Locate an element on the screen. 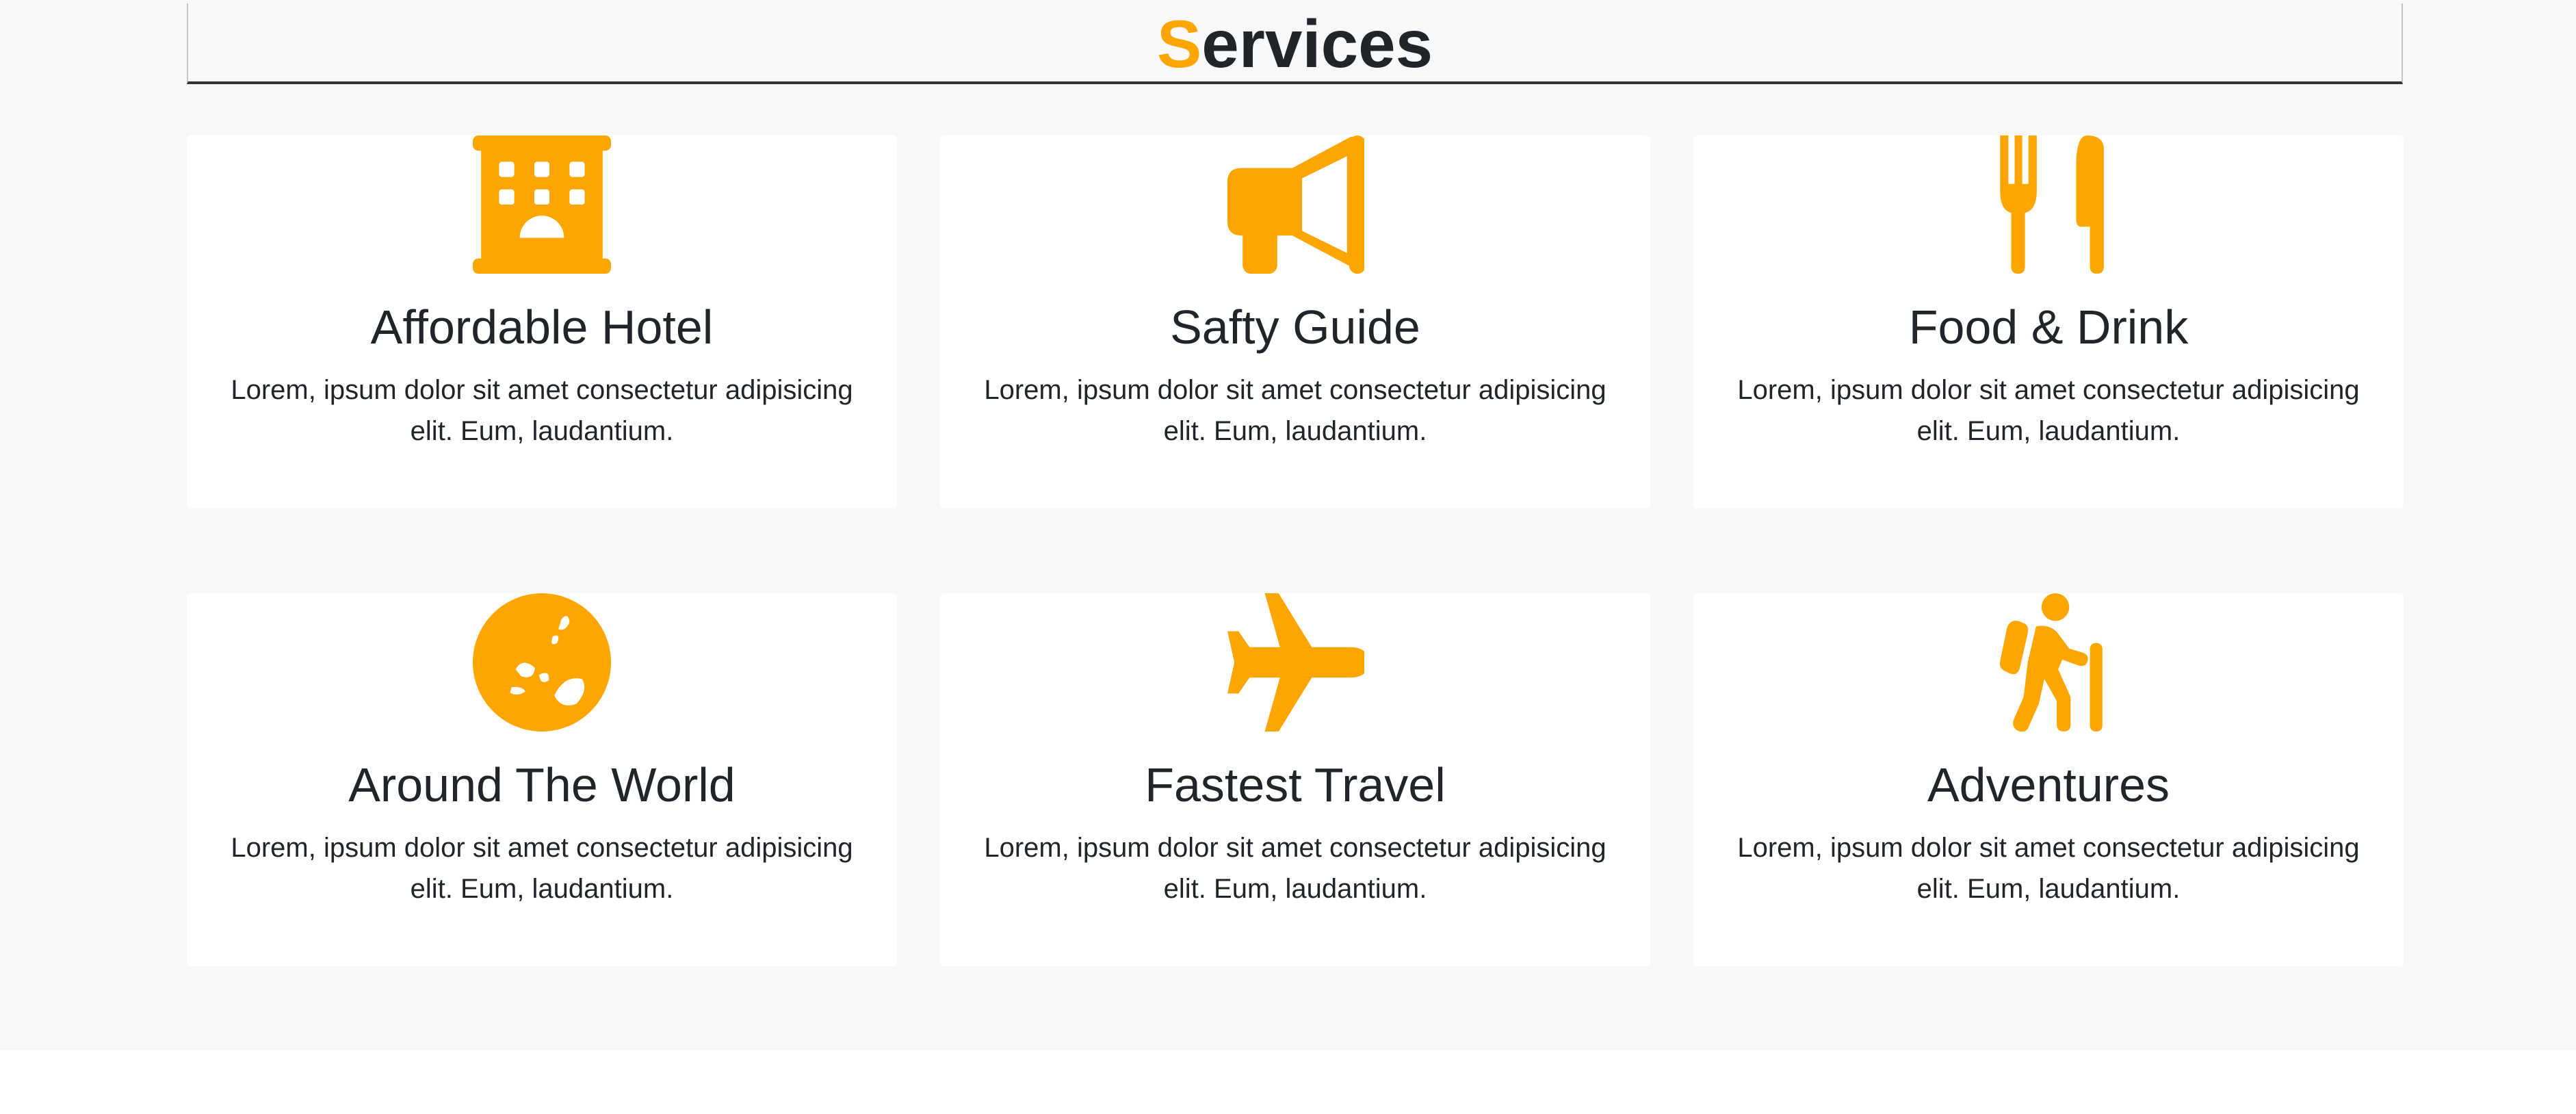  megaphone-icon is located at coordinates (1295, 204).